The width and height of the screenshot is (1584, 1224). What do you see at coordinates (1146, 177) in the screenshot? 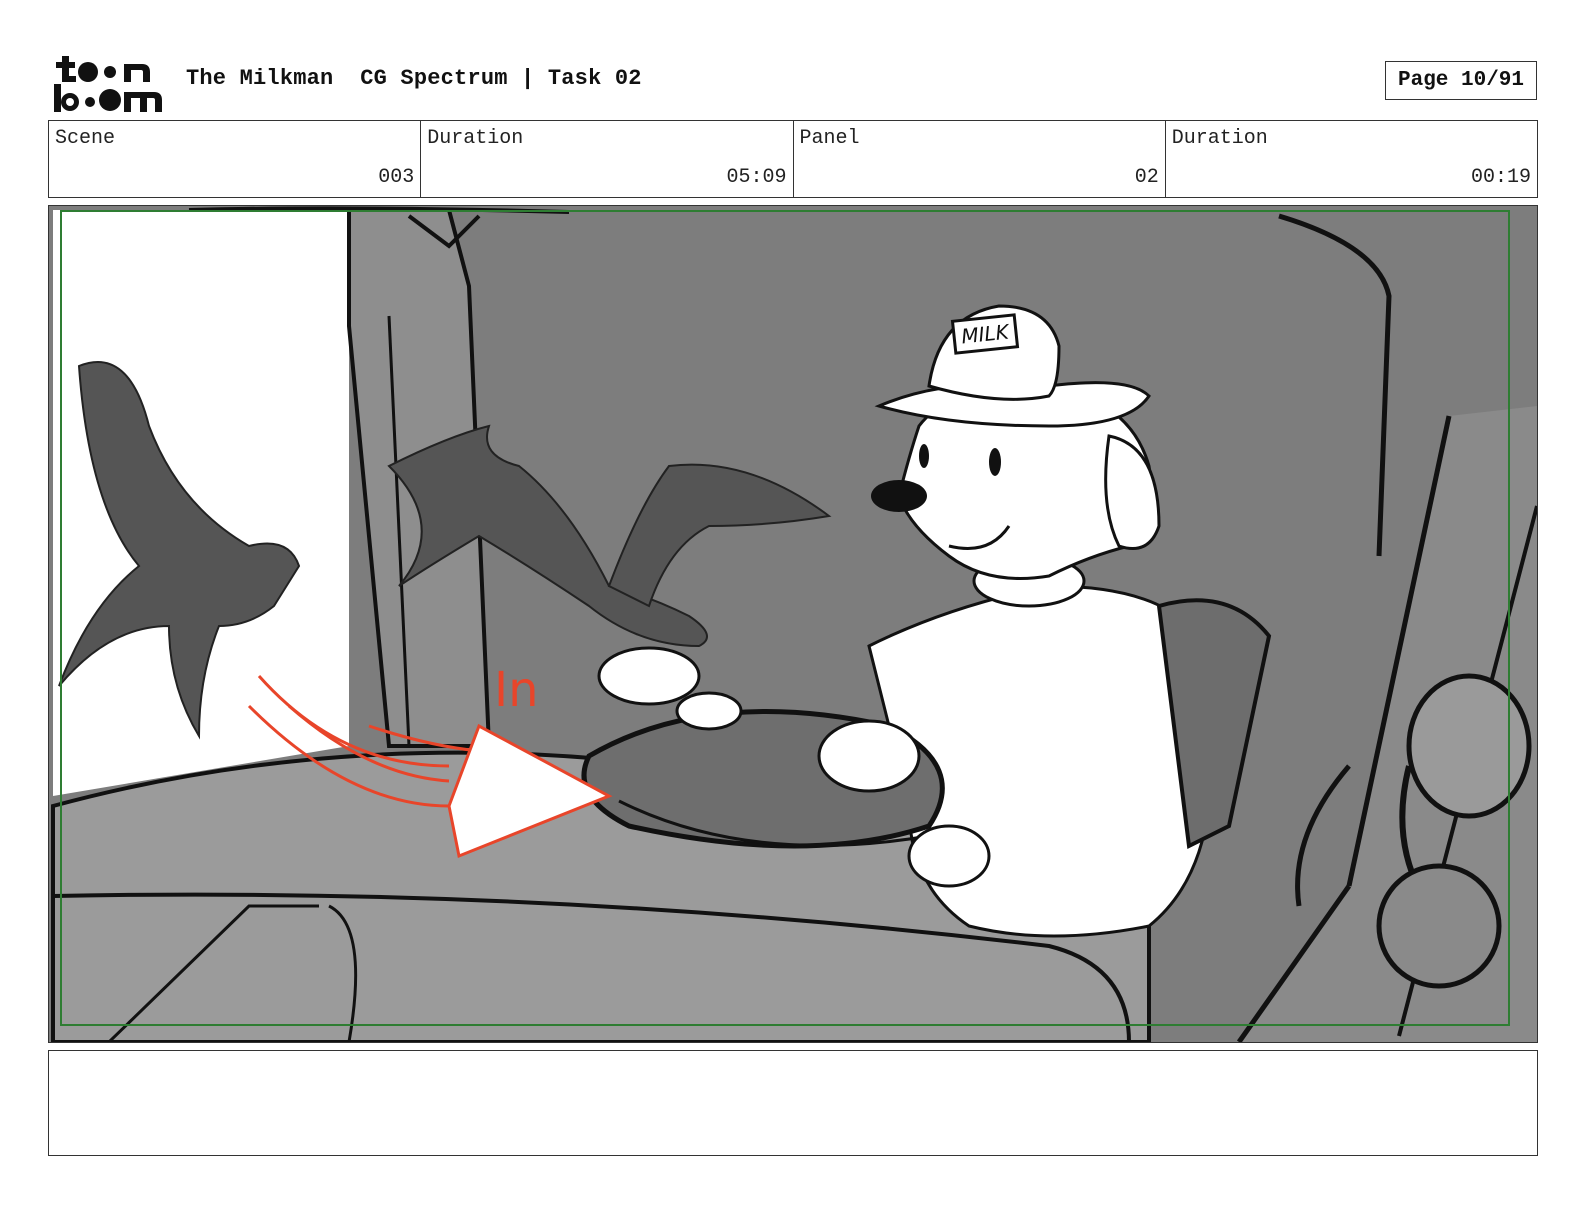
I see `panel-value: 02` at bounding box center [1146, 177].